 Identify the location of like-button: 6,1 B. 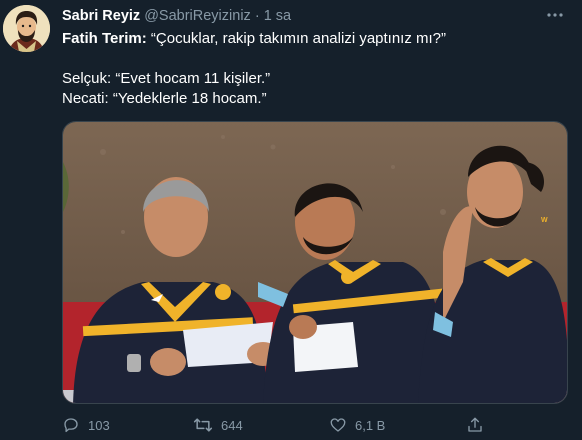
(357, 425).